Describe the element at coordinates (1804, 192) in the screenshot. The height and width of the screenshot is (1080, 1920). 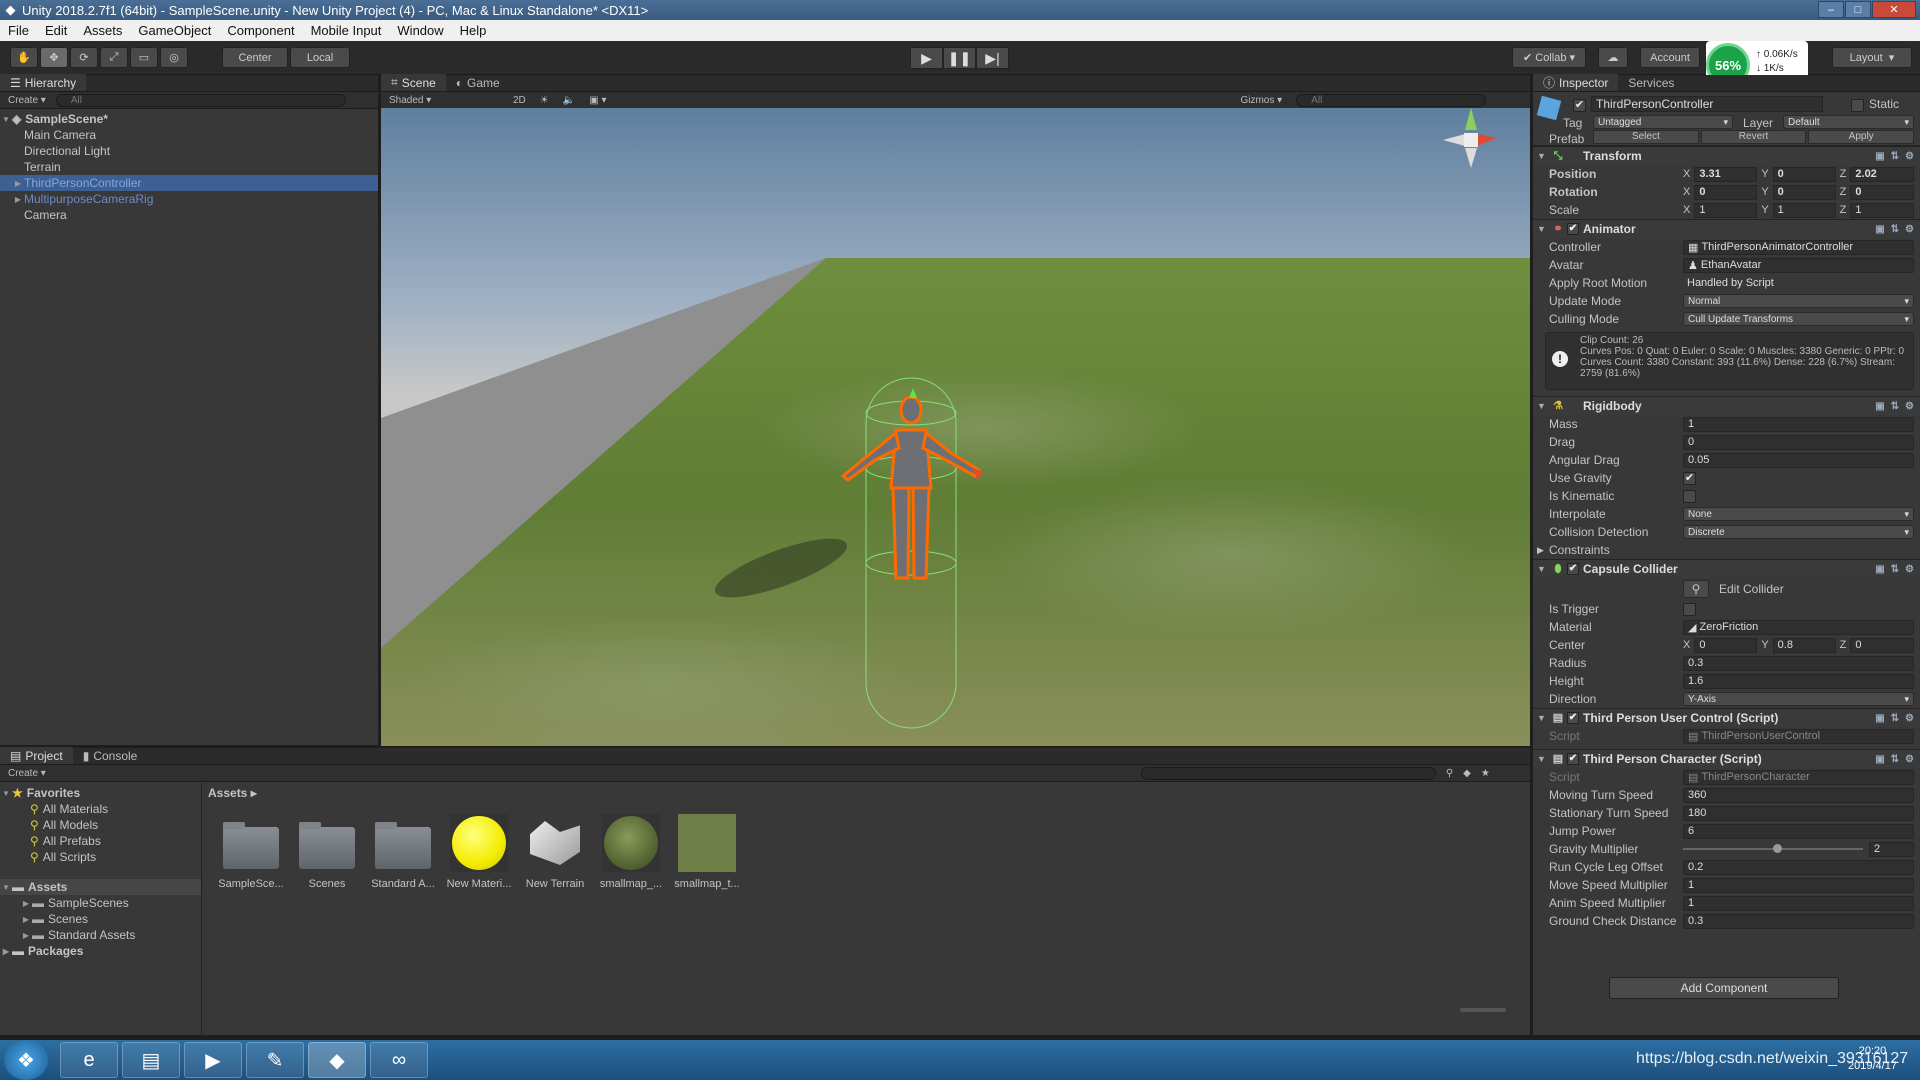
I see `rotation-y-field: 0` at that location.